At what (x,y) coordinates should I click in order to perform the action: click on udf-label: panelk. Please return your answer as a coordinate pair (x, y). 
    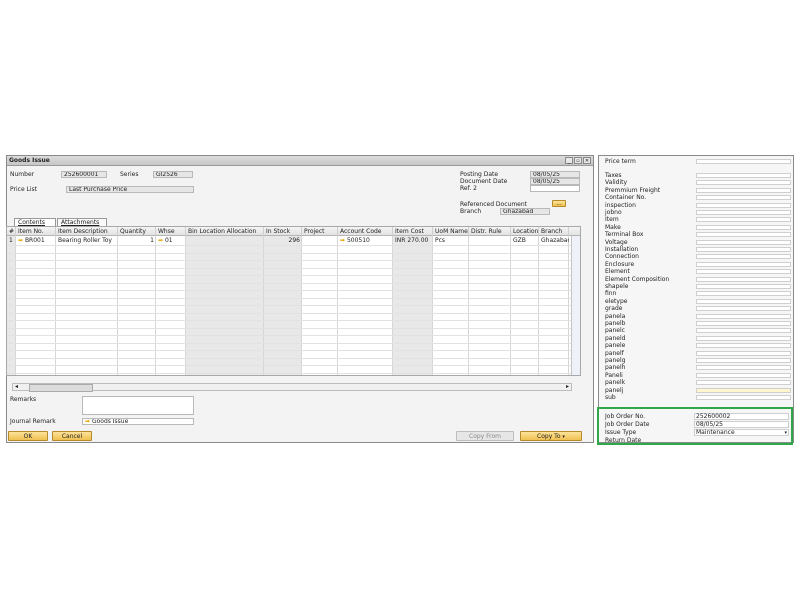
    Looking at the image, I should click on (615, 383).